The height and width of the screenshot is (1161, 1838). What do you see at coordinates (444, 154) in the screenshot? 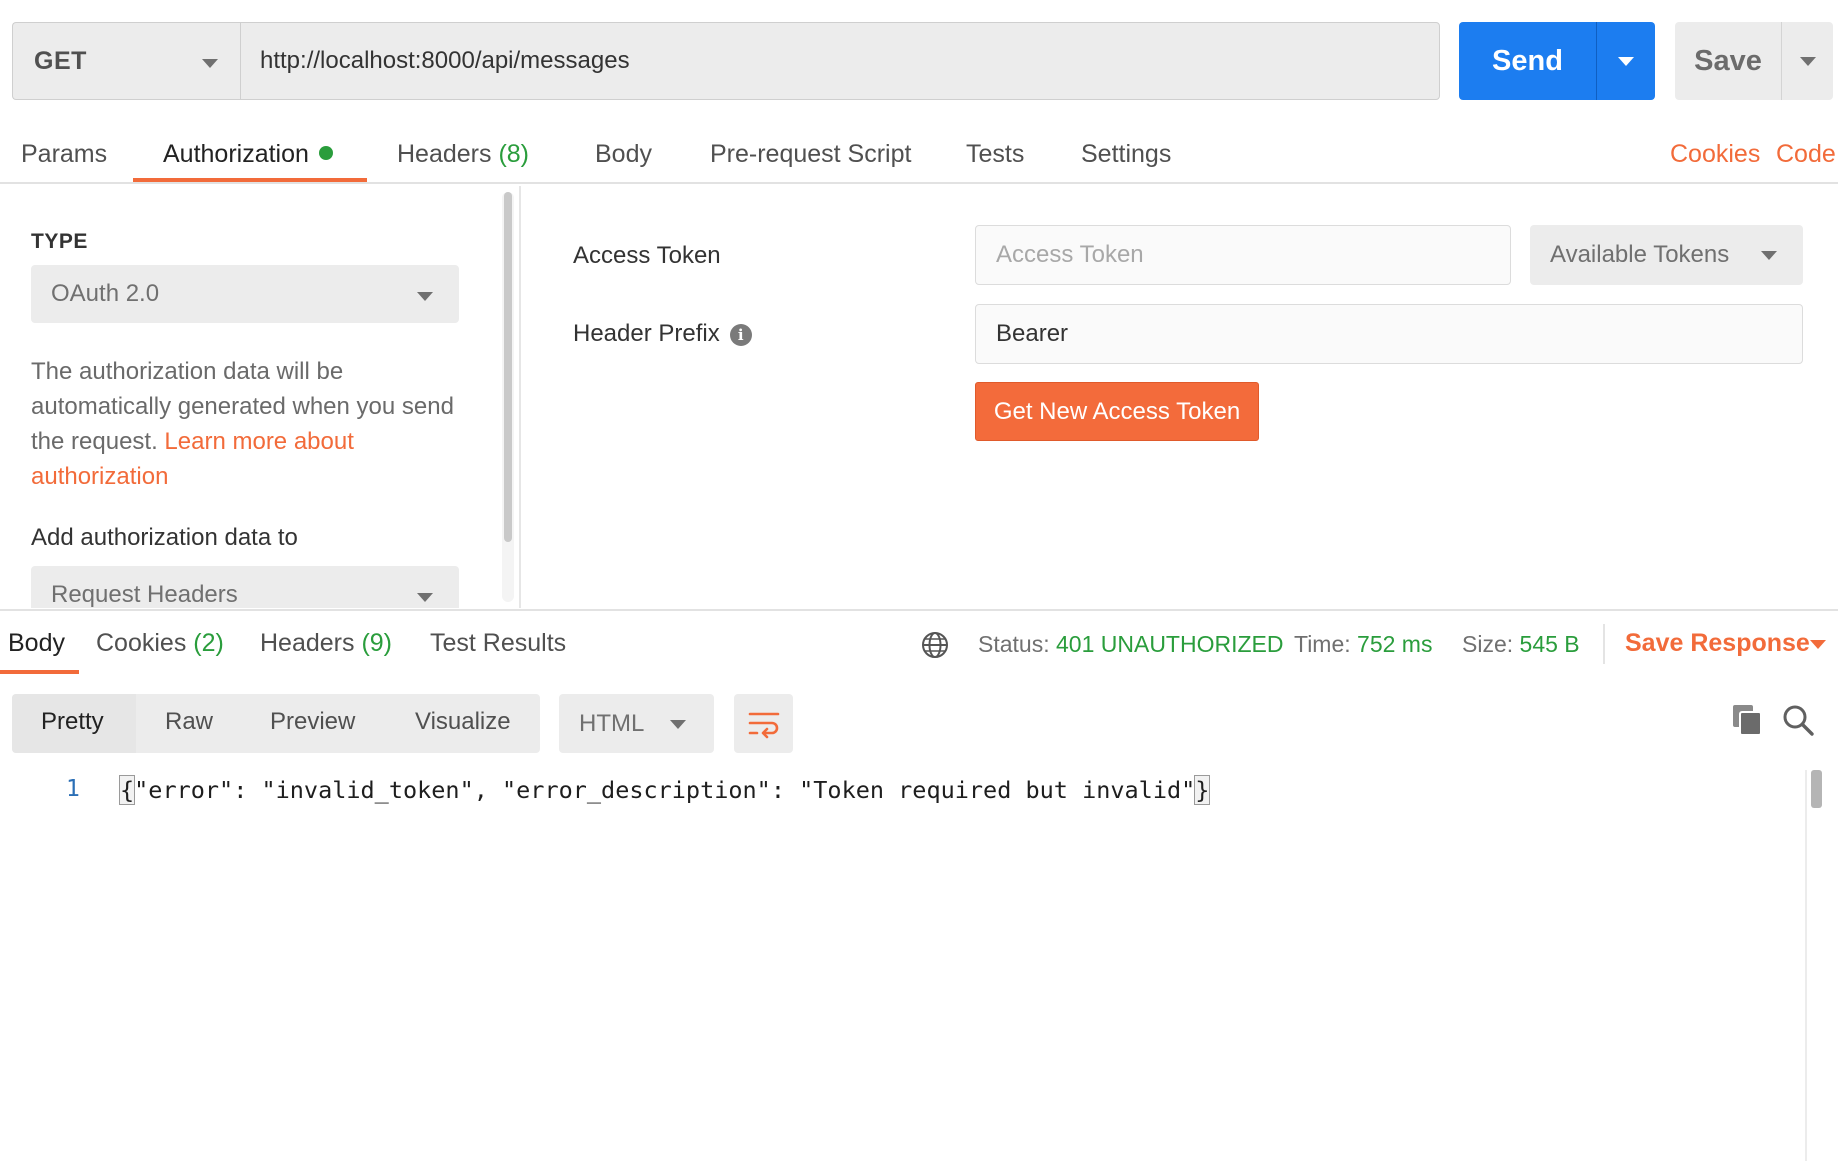
I see `tab-headers-label: Headers` at bounding box center [444, 154].